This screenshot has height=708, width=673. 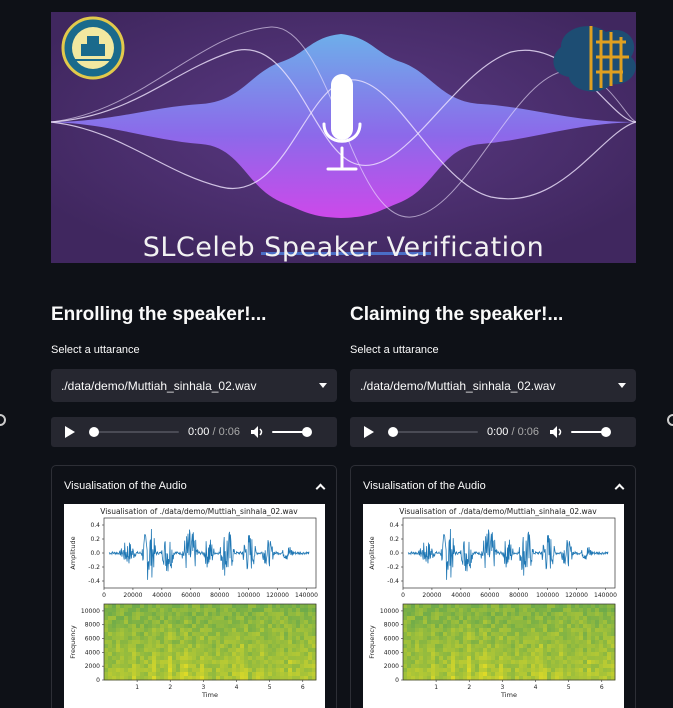 I want to click on enroll-seek-slider, so click(x=134, y=432).